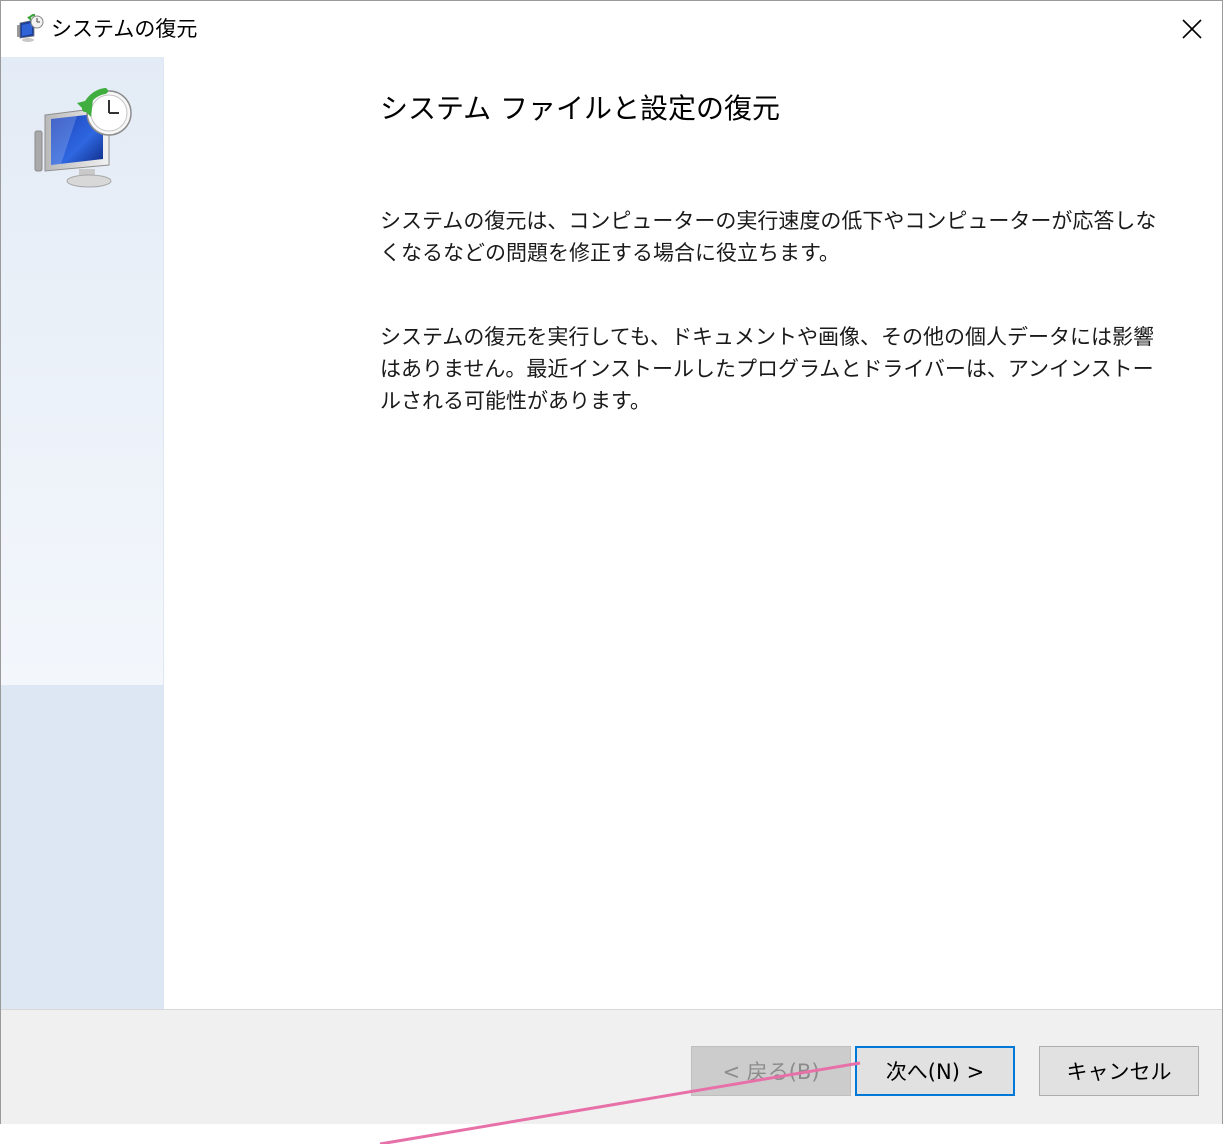 This screenshot has height=1144, width=1223. What do you see at coordinates (611, 1066) in the screenshot?
I see `wizard-footer: < 戻る(B) 次へ(N) > キャンセル` at bounding box center [611, 1066].